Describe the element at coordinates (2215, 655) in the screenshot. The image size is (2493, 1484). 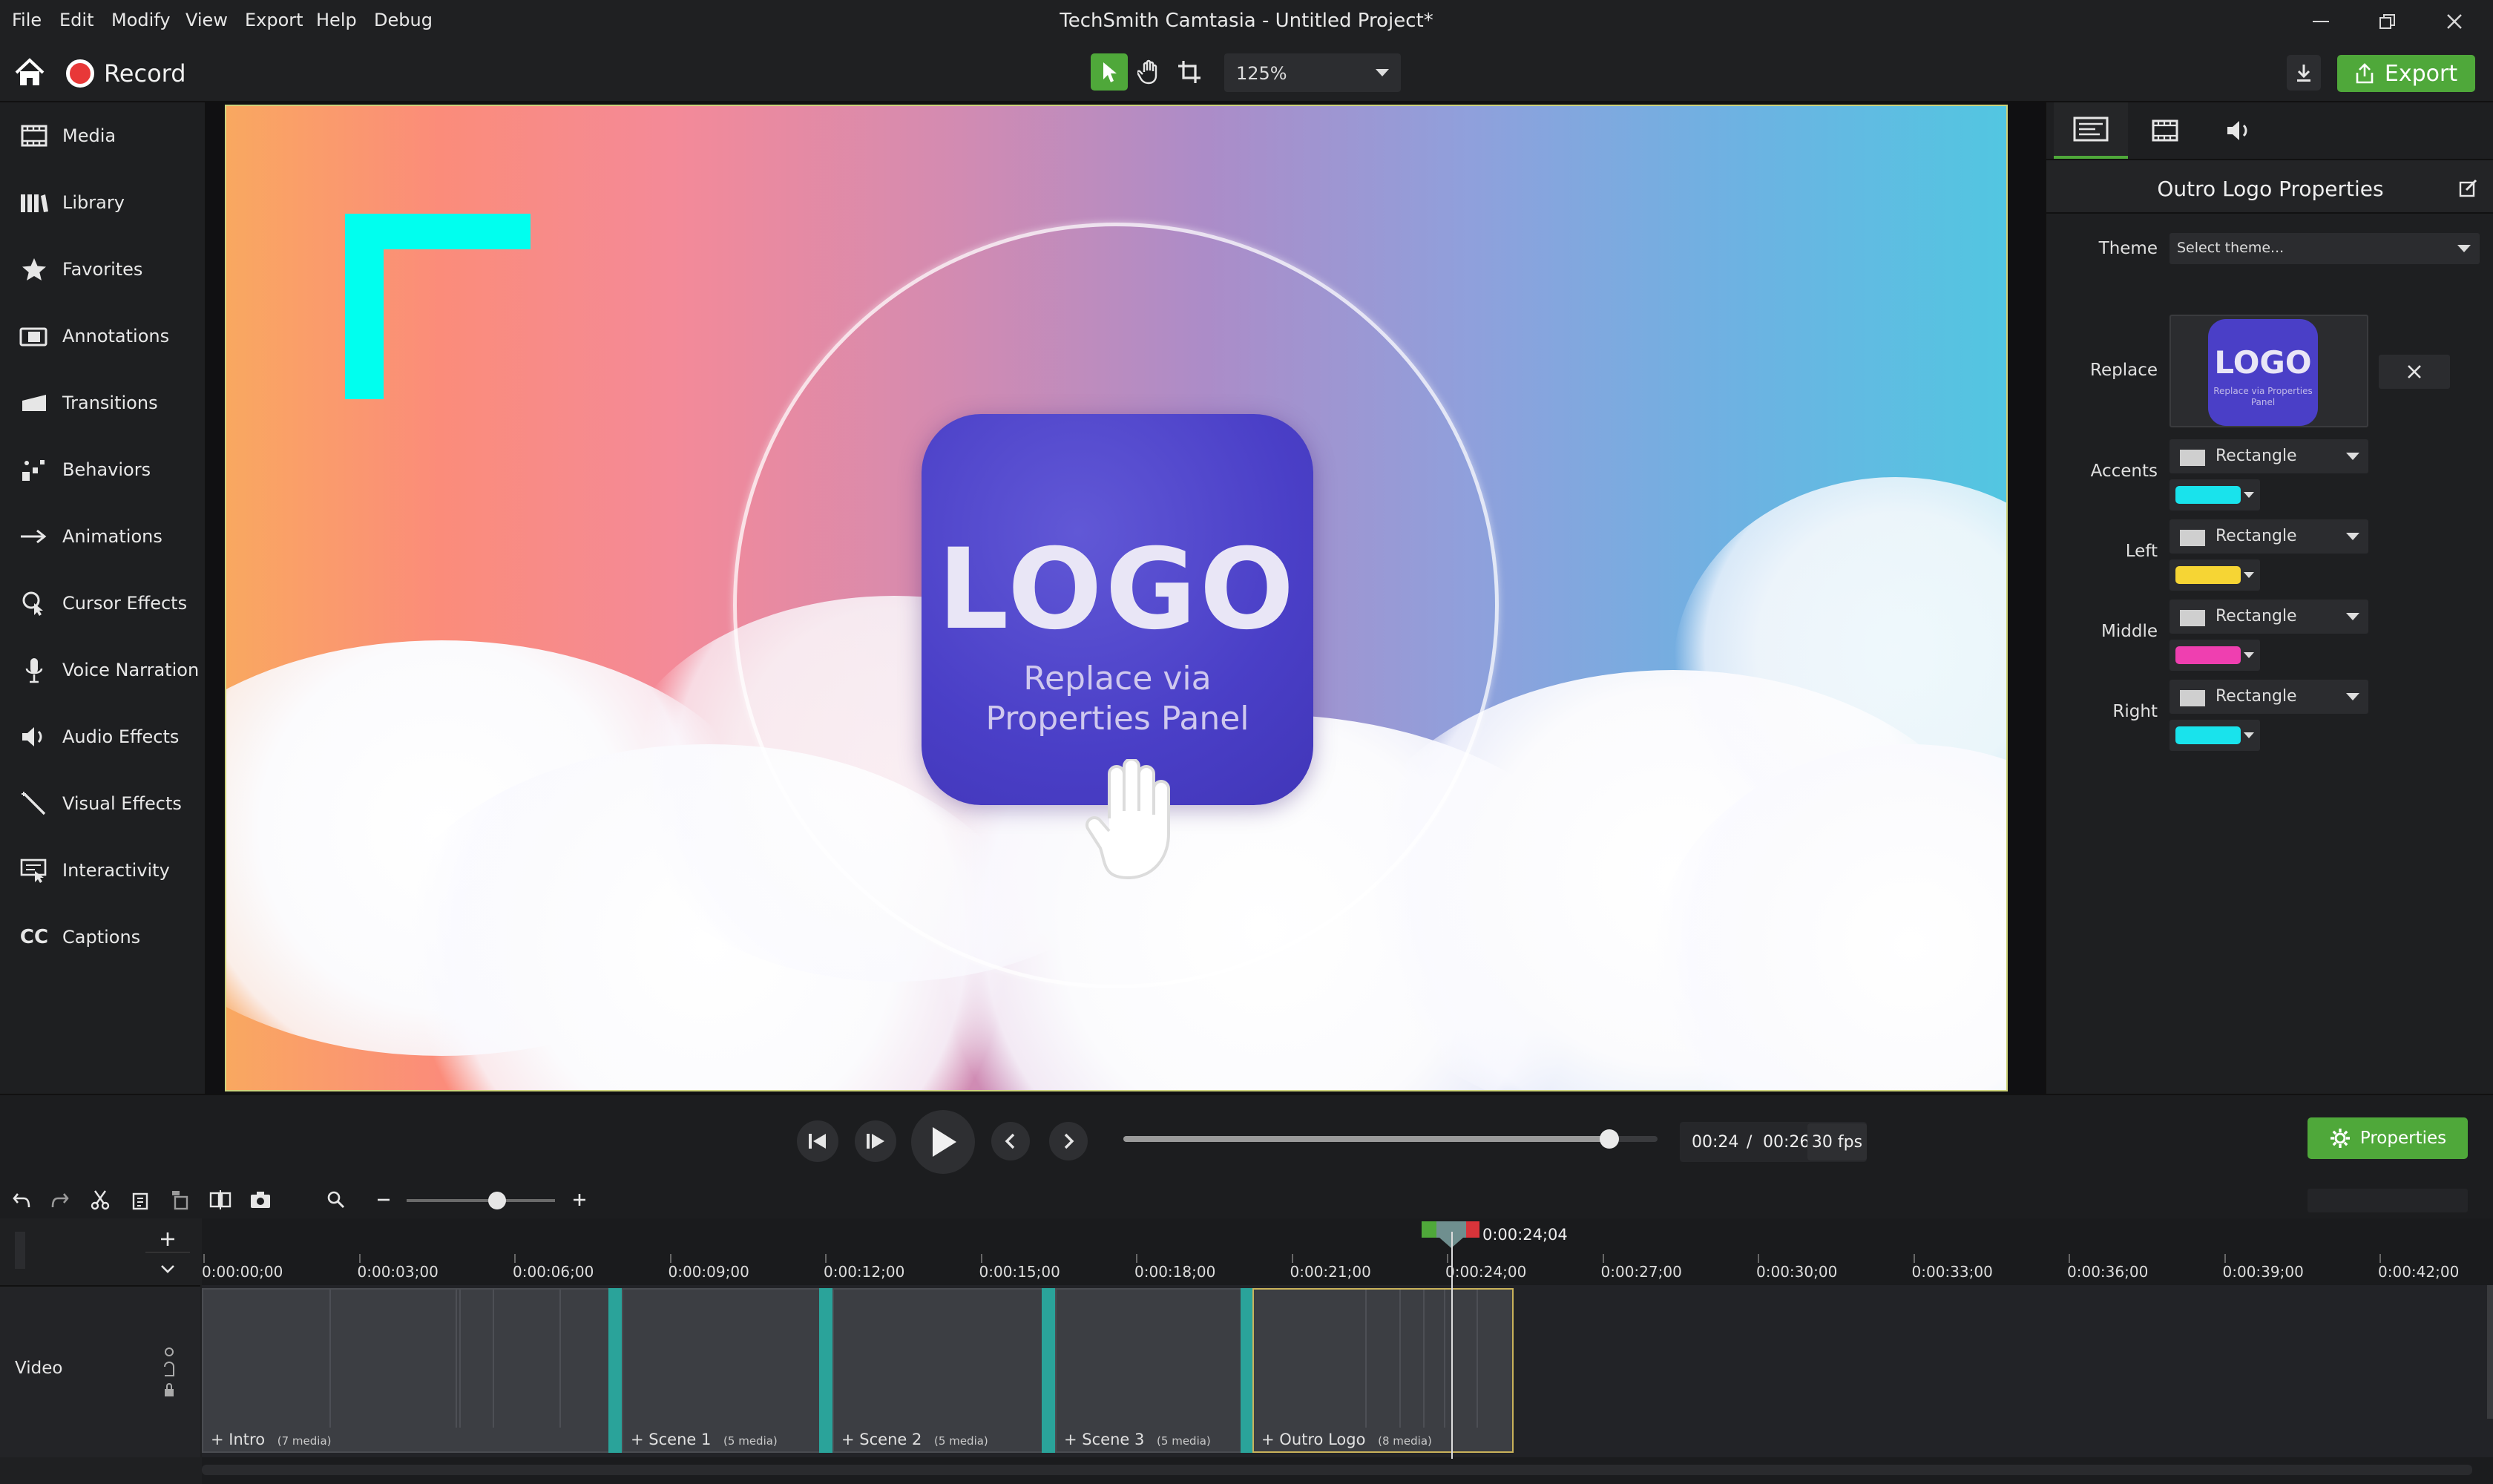
I see `middle-color-picker` at that location.